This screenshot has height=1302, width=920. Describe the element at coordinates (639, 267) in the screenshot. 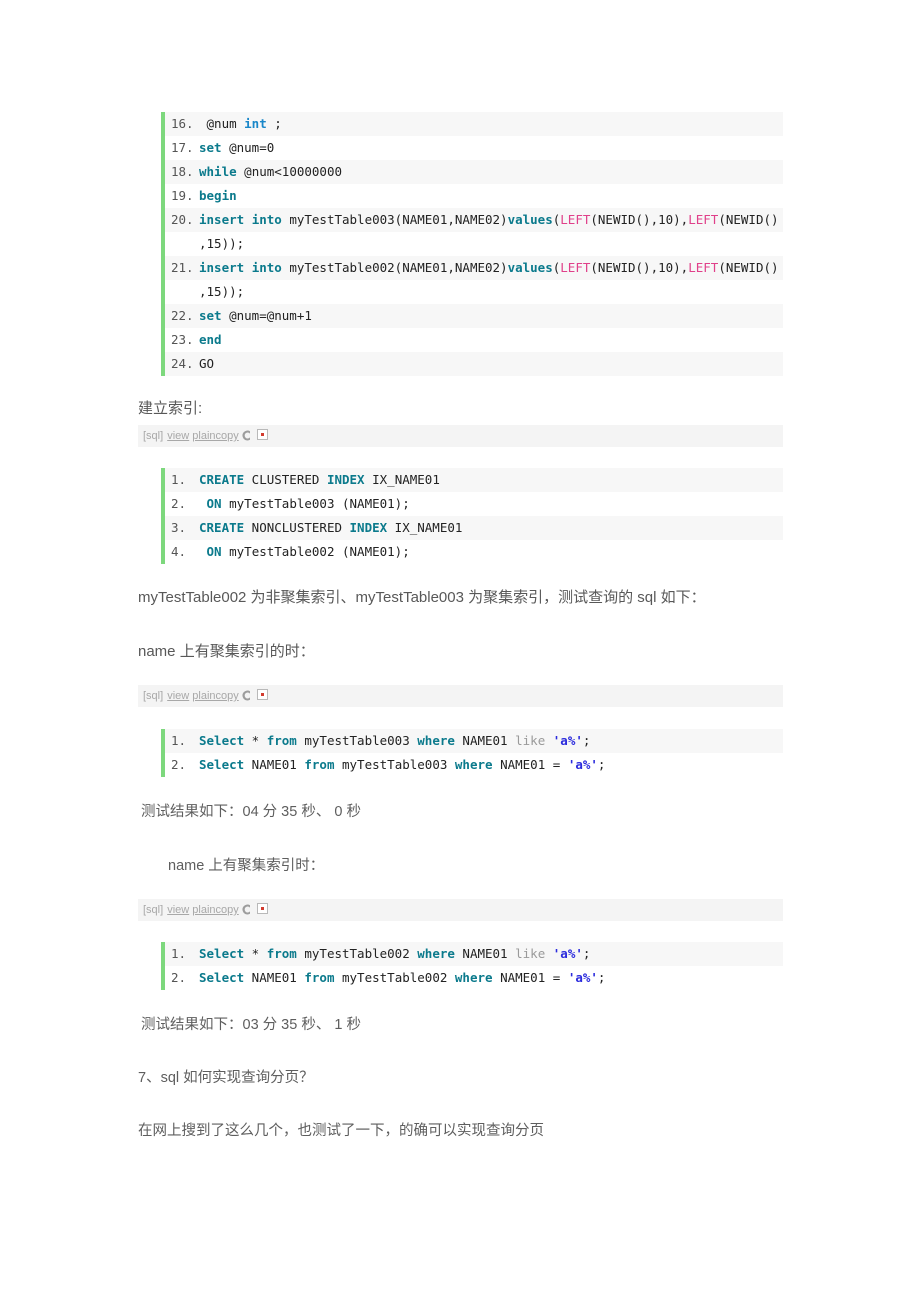

I see `code-token: (NEWID(),10),` at that location.